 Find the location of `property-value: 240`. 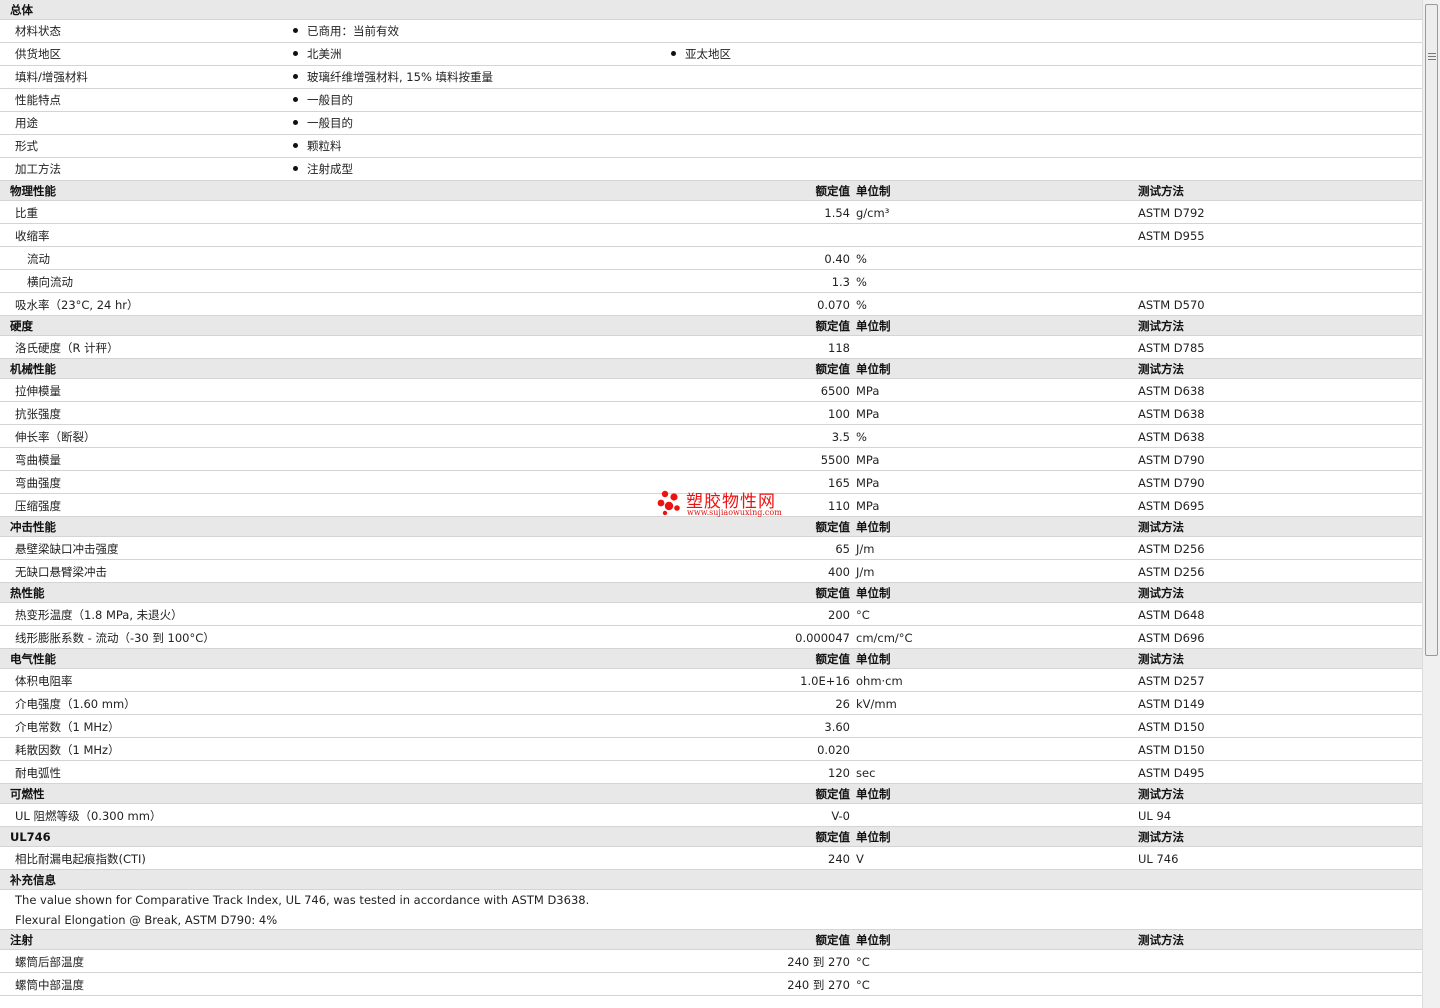

property-value: 240 is located at coordinates (839, 859).